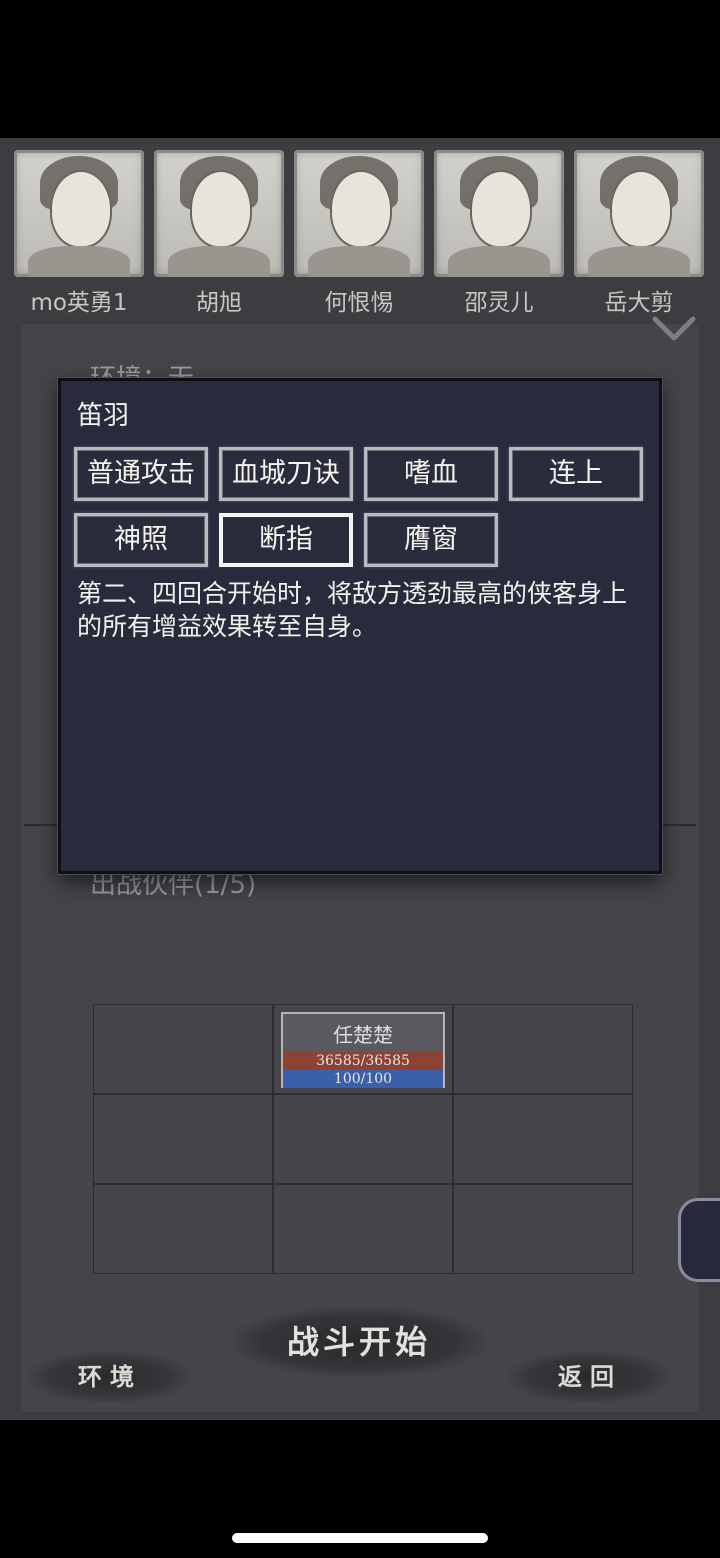 The width and height of the screenshot is (720, 1558). I want to click on dialog-title: 笛羽, so click(103, 416).